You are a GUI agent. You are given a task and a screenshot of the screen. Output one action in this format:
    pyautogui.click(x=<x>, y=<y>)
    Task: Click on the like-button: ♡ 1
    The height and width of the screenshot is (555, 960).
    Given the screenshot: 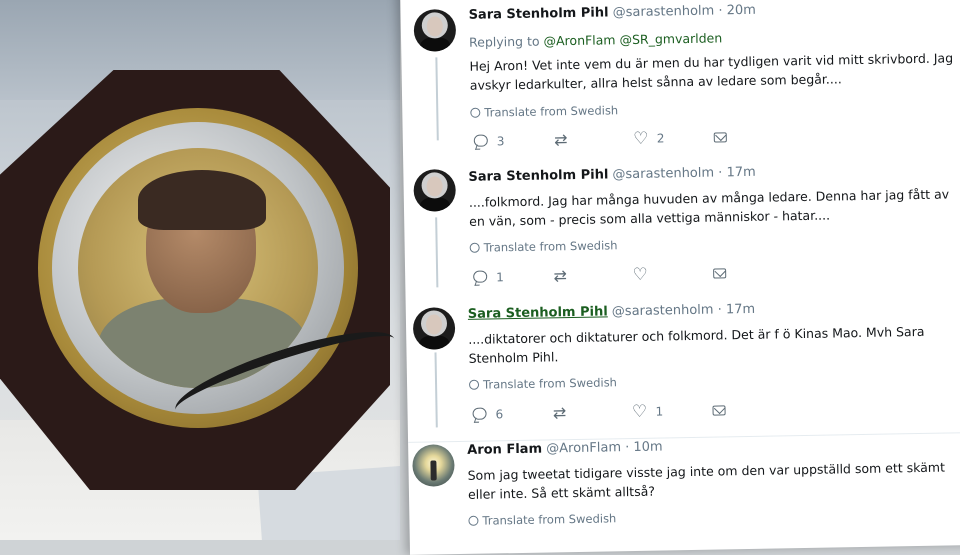 What is the action you would take?
    pyautogui.click(x=647, y=412)
    